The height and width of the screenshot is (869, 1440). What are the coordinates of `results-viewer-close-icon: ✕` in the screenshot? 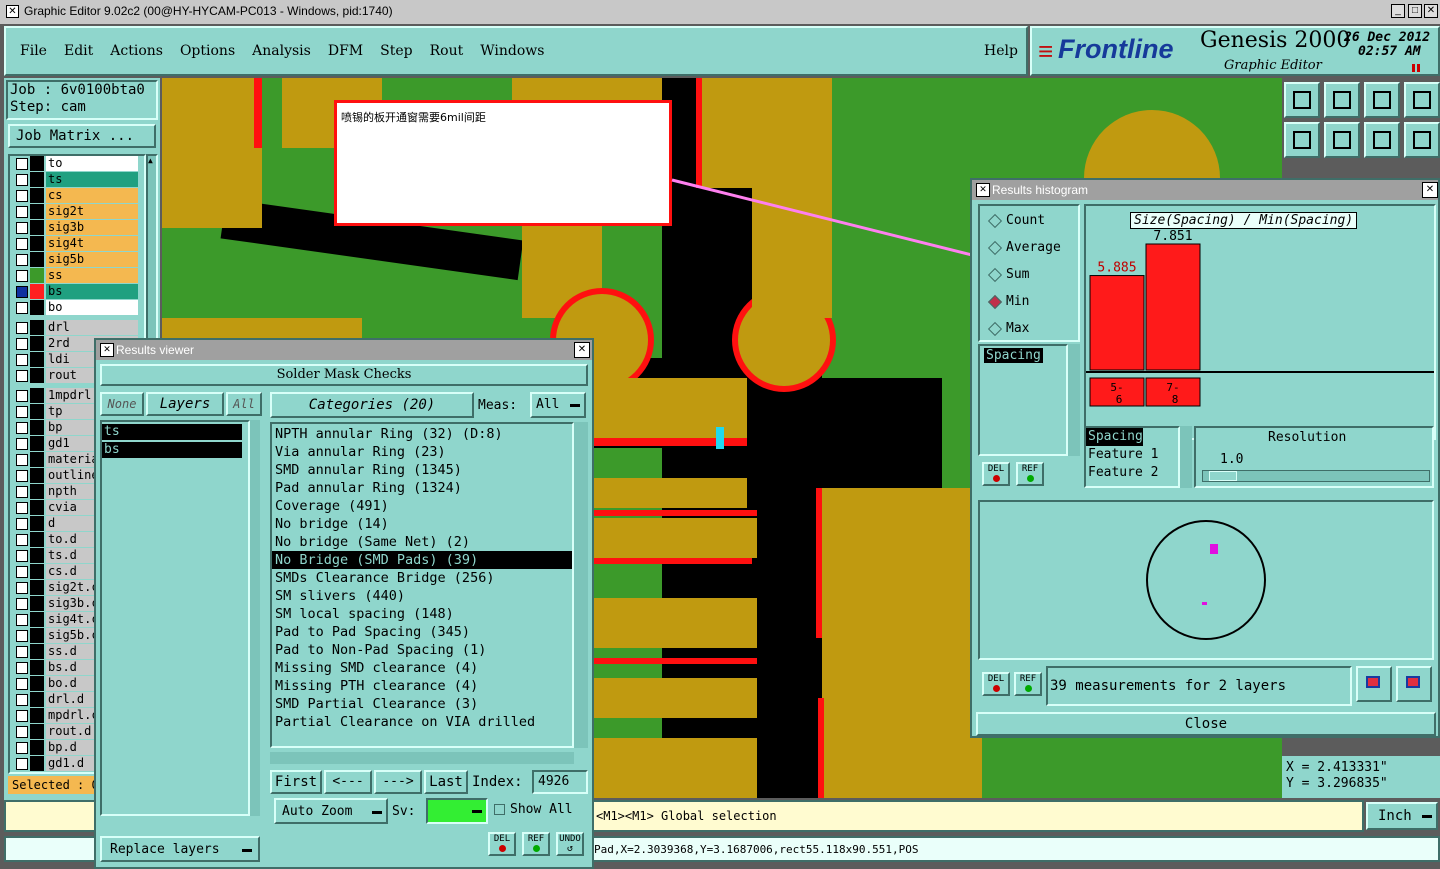 It's located at (582, 350).